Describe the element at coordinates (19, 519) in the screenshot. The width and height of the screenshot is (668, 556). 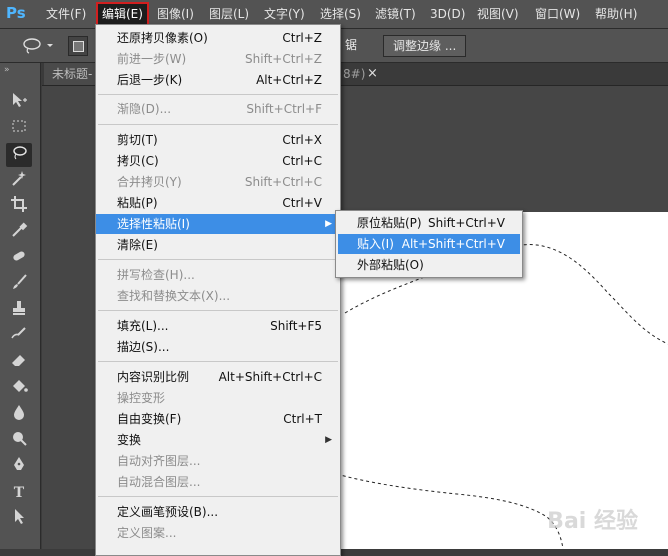
I see `path-selection-icon` at that location.